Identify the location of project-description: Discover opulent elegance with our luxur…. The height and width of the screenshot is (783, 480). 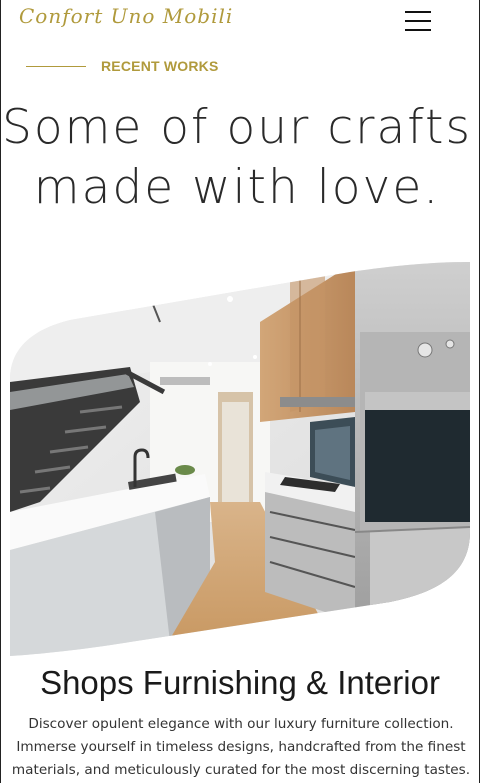
(241, 747).